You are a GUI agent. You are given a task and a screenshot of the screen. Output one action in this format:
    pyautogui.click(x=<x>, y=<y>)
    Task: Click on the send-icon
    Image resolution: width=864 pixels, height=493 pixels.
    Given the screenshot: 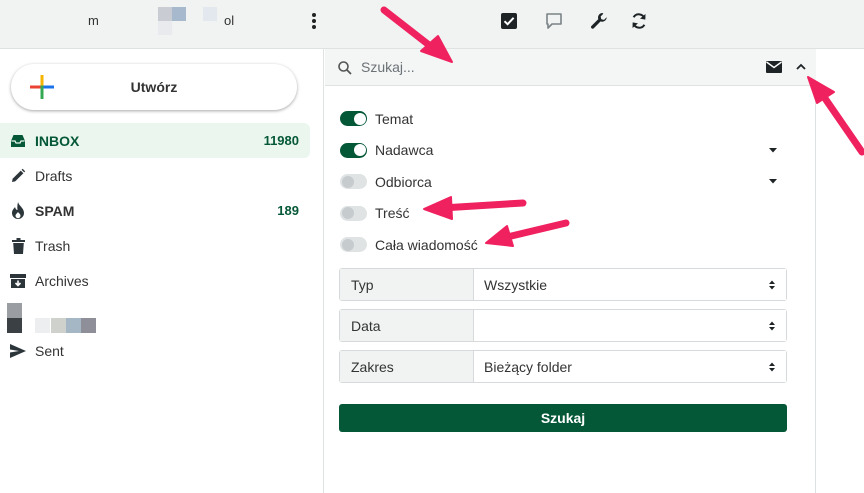 What is the action you would take?
    pyautogui.click(x=18, y=351)
    